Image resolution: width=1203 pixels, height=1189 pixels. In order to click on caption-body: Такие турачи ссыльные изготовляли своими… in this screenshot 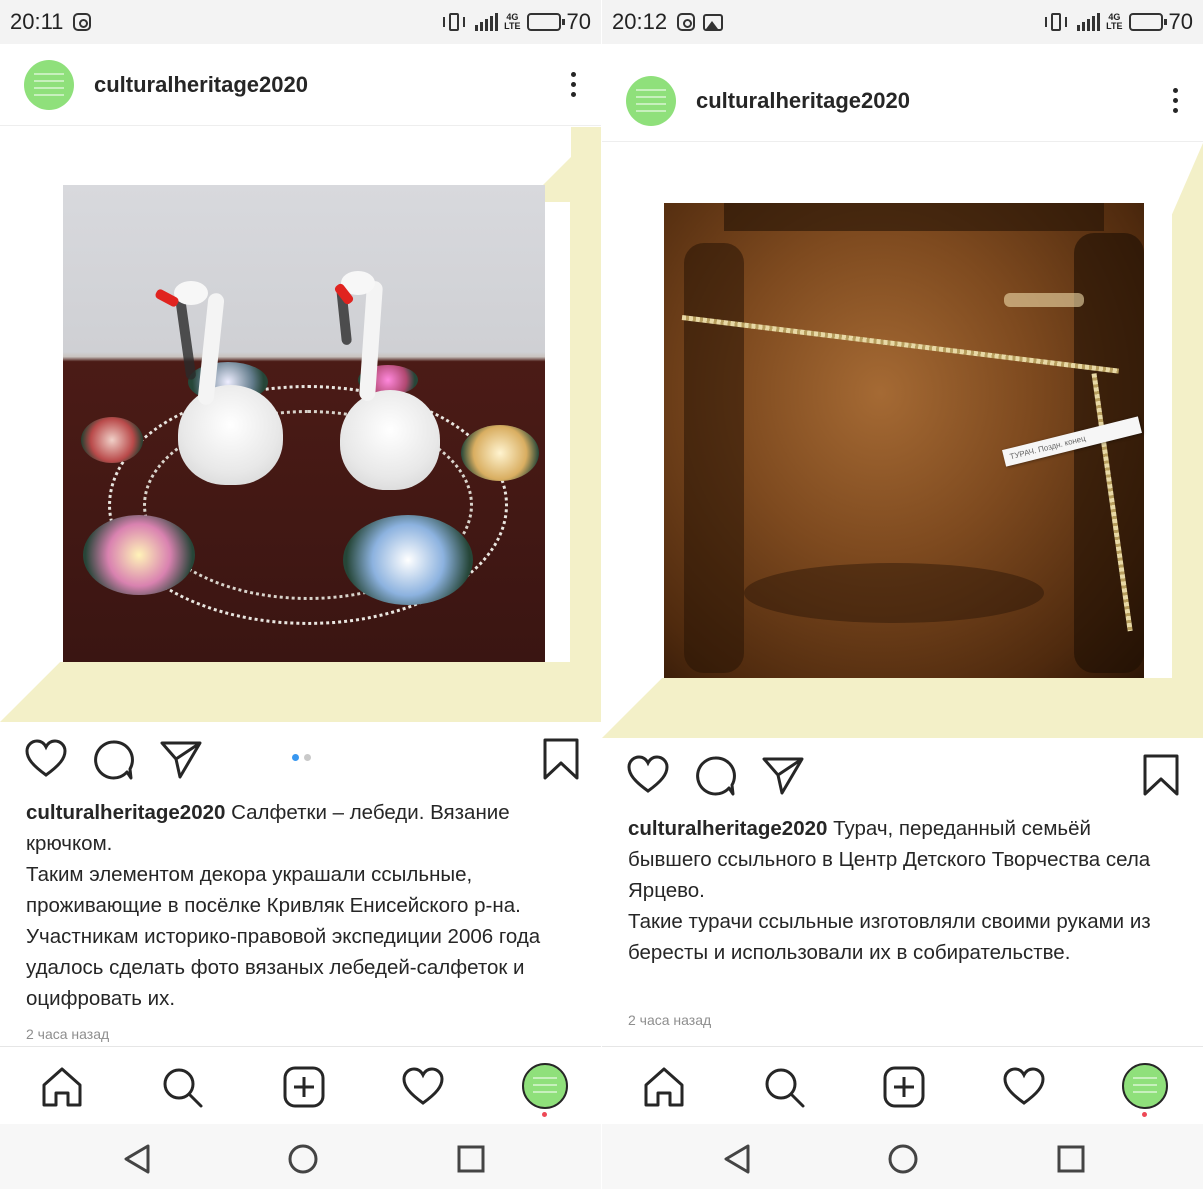, I will do `click(889, 937)`.